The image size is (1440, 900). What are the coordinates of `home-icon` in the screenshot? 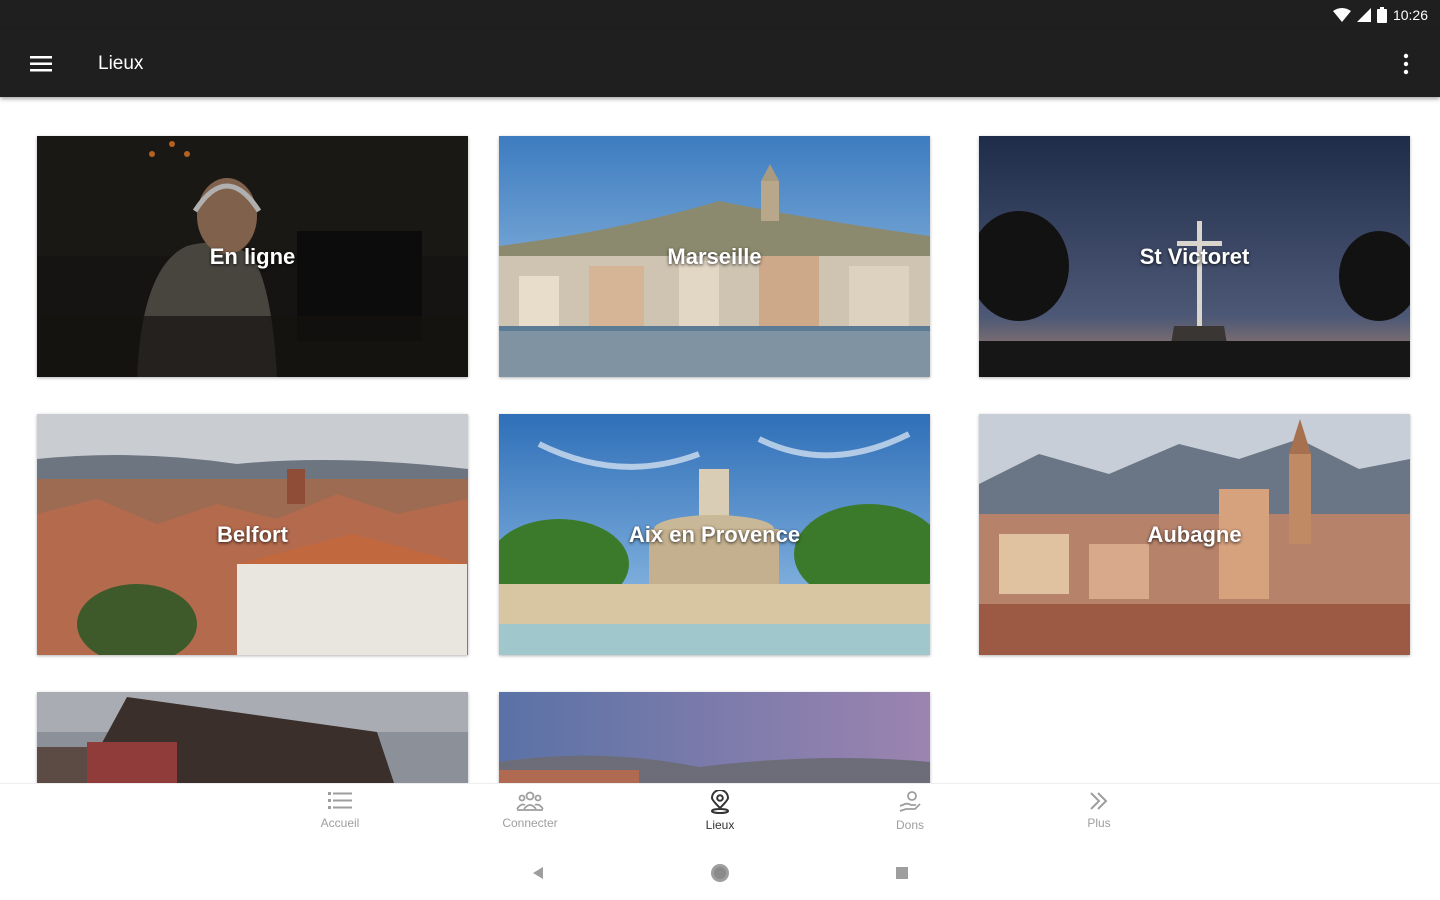 It's located at (720, 873).